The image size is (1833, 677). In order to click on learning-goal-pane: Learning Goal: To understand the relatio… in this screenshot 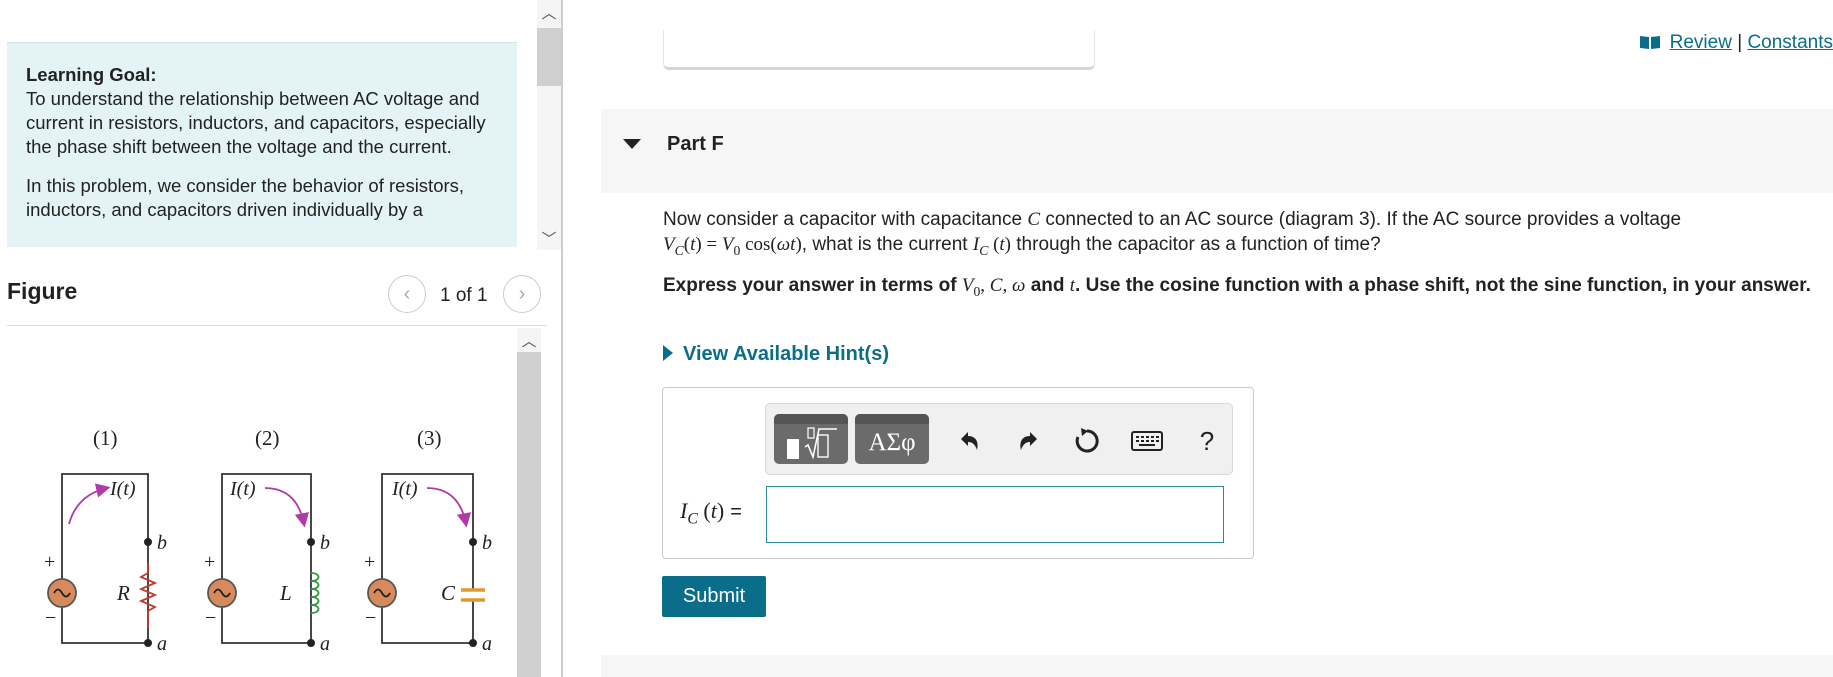, I will do `click(281, 125)`.